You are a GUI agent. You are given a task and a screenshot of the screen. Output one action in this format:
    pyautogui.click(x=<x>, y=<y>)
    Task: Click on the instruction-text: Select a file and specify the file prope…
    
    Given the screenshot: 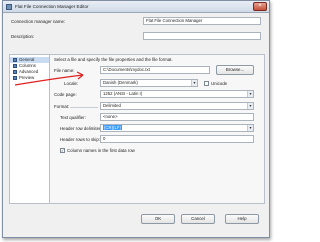 What is the action you would take?
    pyautogui.click(x=113, y=59)
    